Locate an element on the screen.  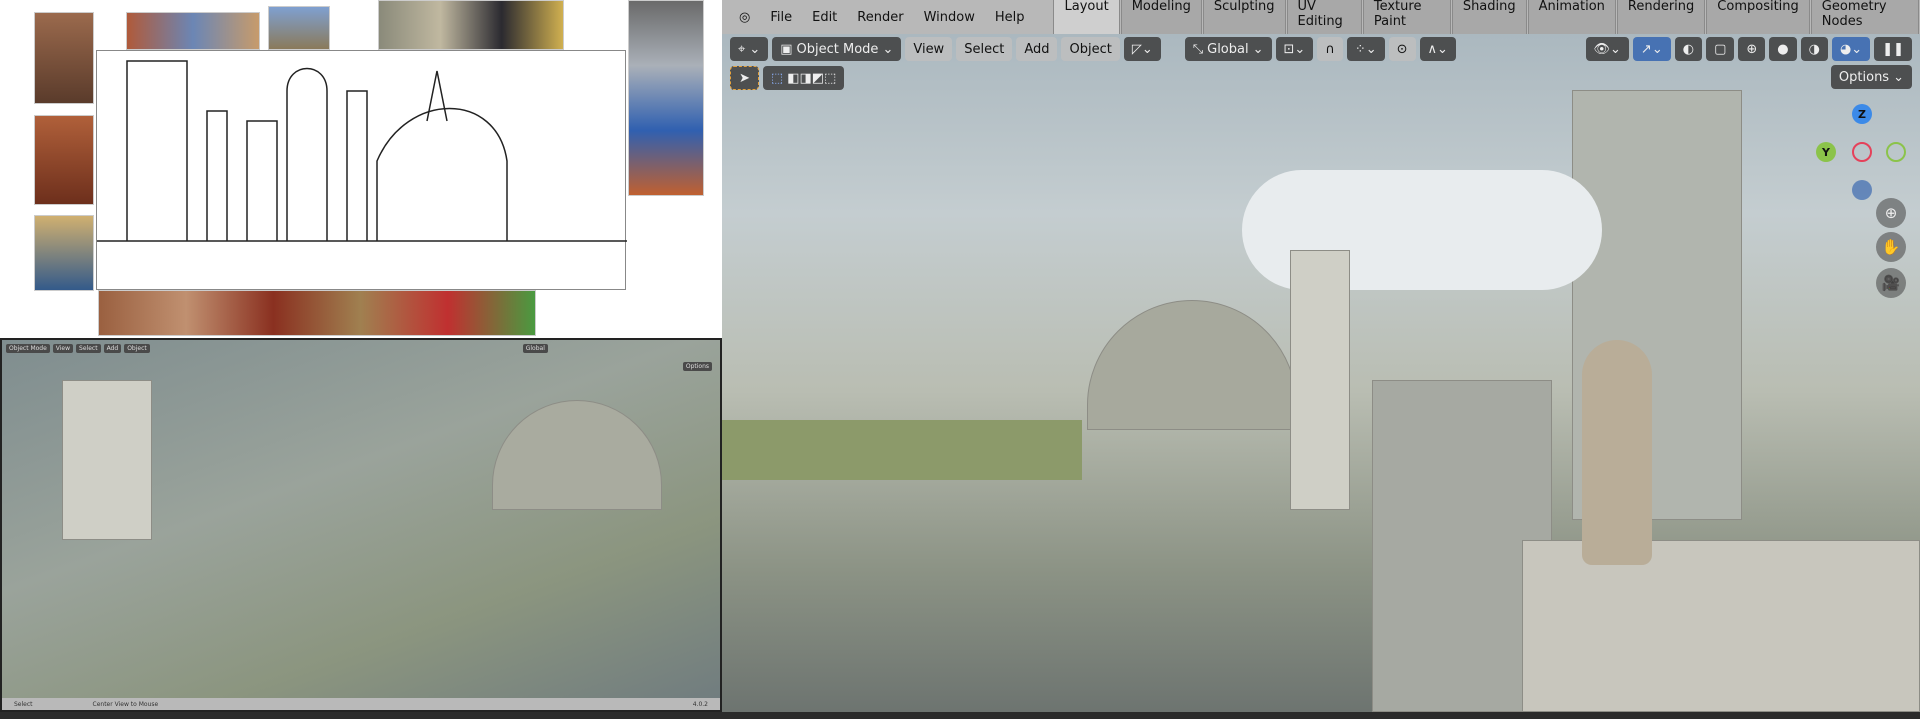
orientation-label: Global is located at coordinates (1228, 49).